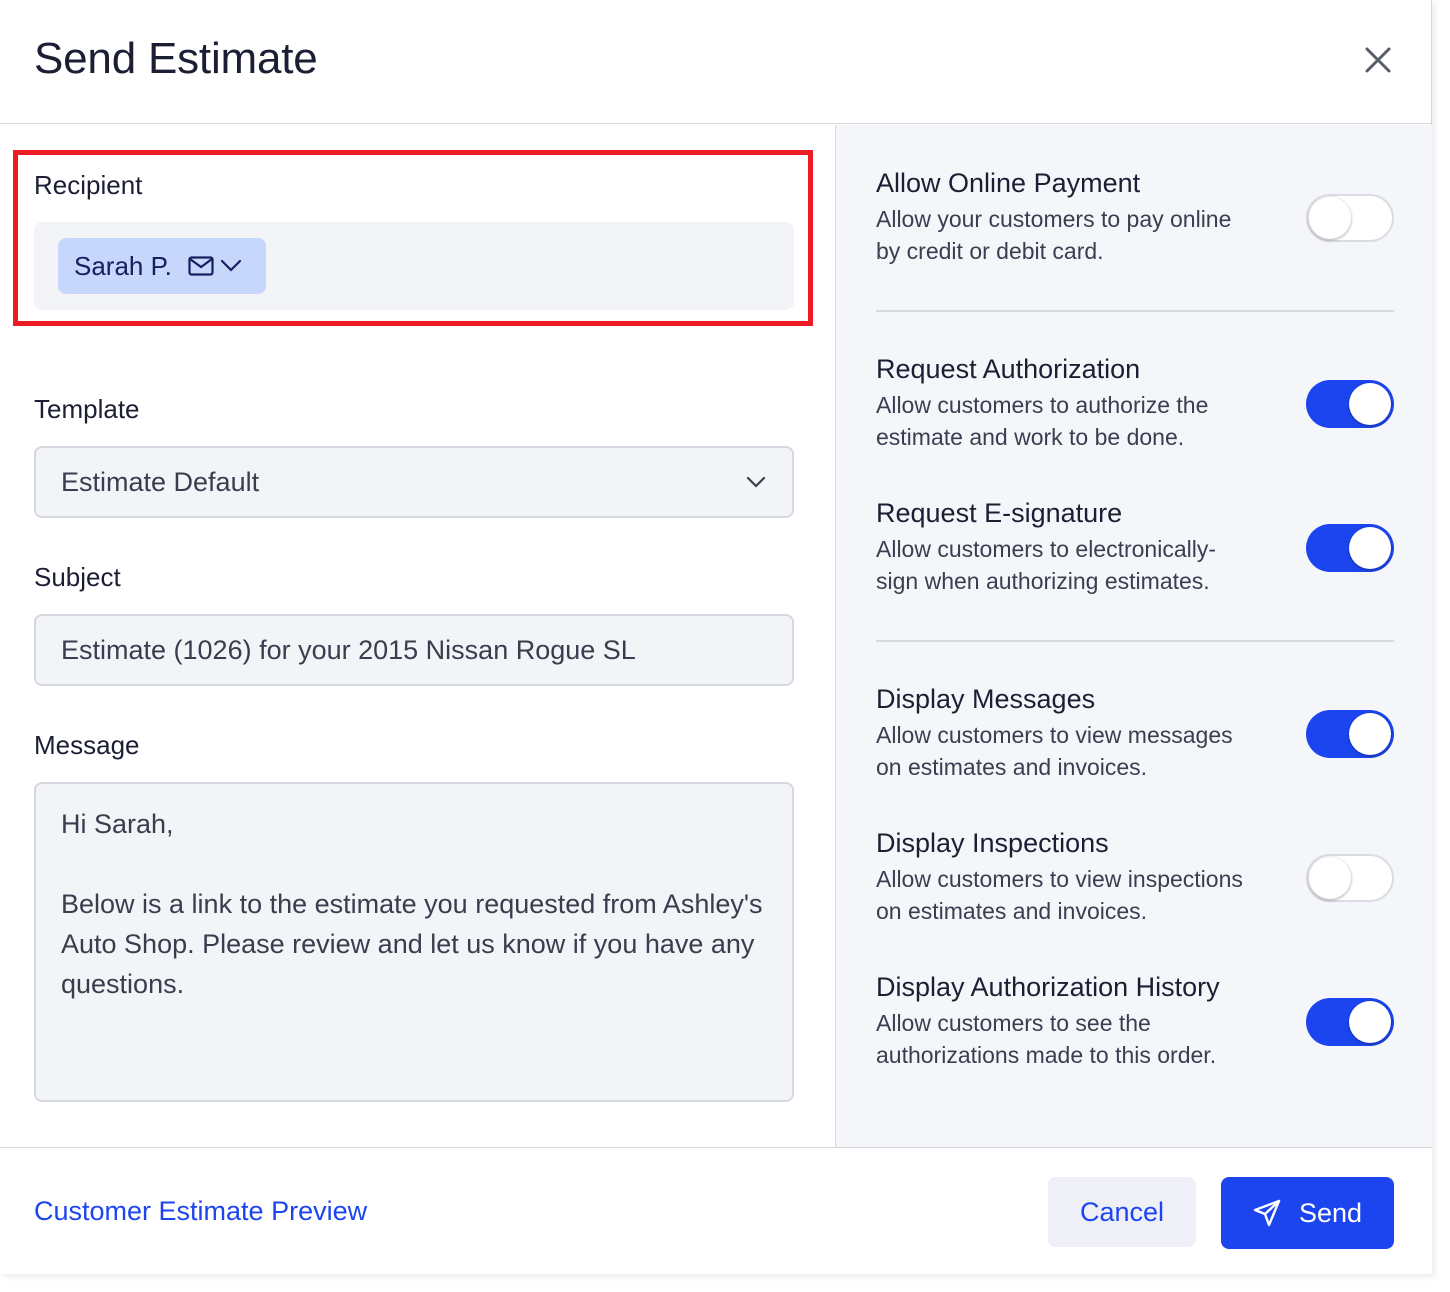 This screenshot has height=1292, width=1450. I want to click on cancel-button: Cancel, so click(1122, 1212).